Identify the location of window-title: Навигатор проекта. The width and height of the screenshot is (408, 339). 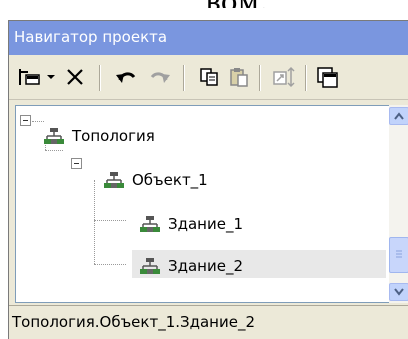
(91, 37).